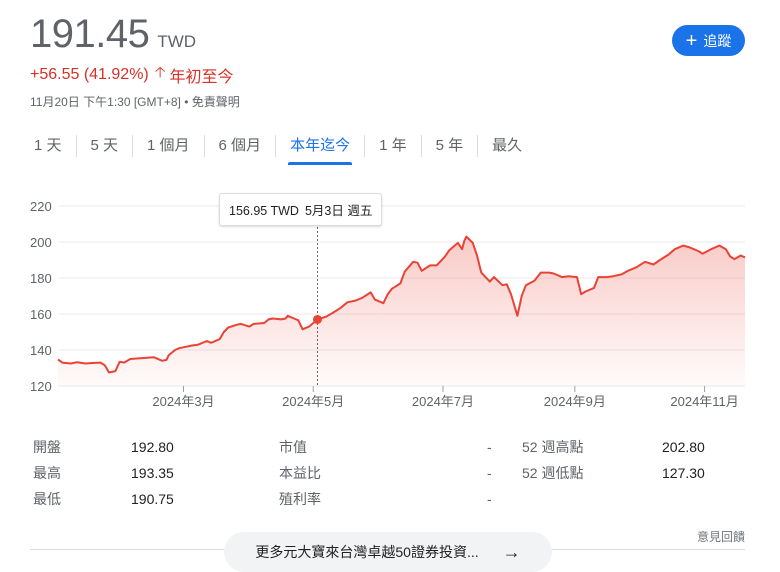  Describe the element at coordinates (212, 102) in the screenshot. I see `disclaimer-link: • 免責聲明` at that location.